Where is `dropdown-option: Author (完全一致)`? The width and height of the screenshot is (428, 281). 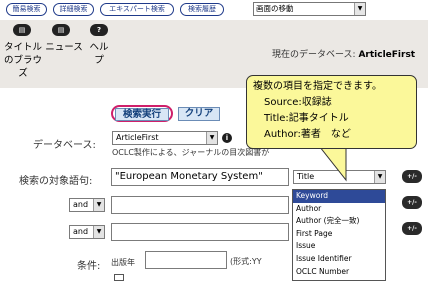 dropdown-option: Author (完全一致) is located at coordinates (339, 221).